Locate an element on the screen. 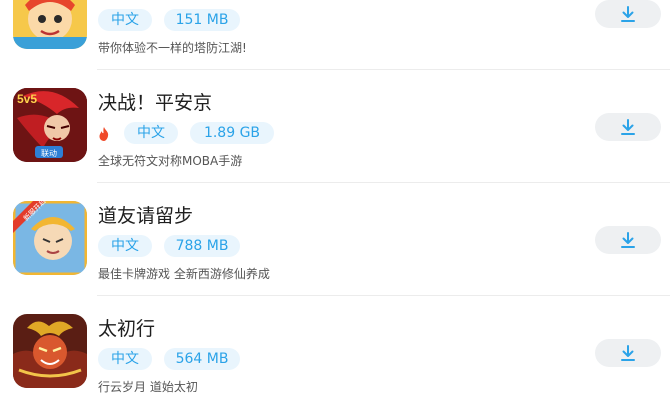 The height and width of the screenshot is (415, 670). app-description: 带你体验不一样的塔防江湖! is located at coordinates (172, 48).